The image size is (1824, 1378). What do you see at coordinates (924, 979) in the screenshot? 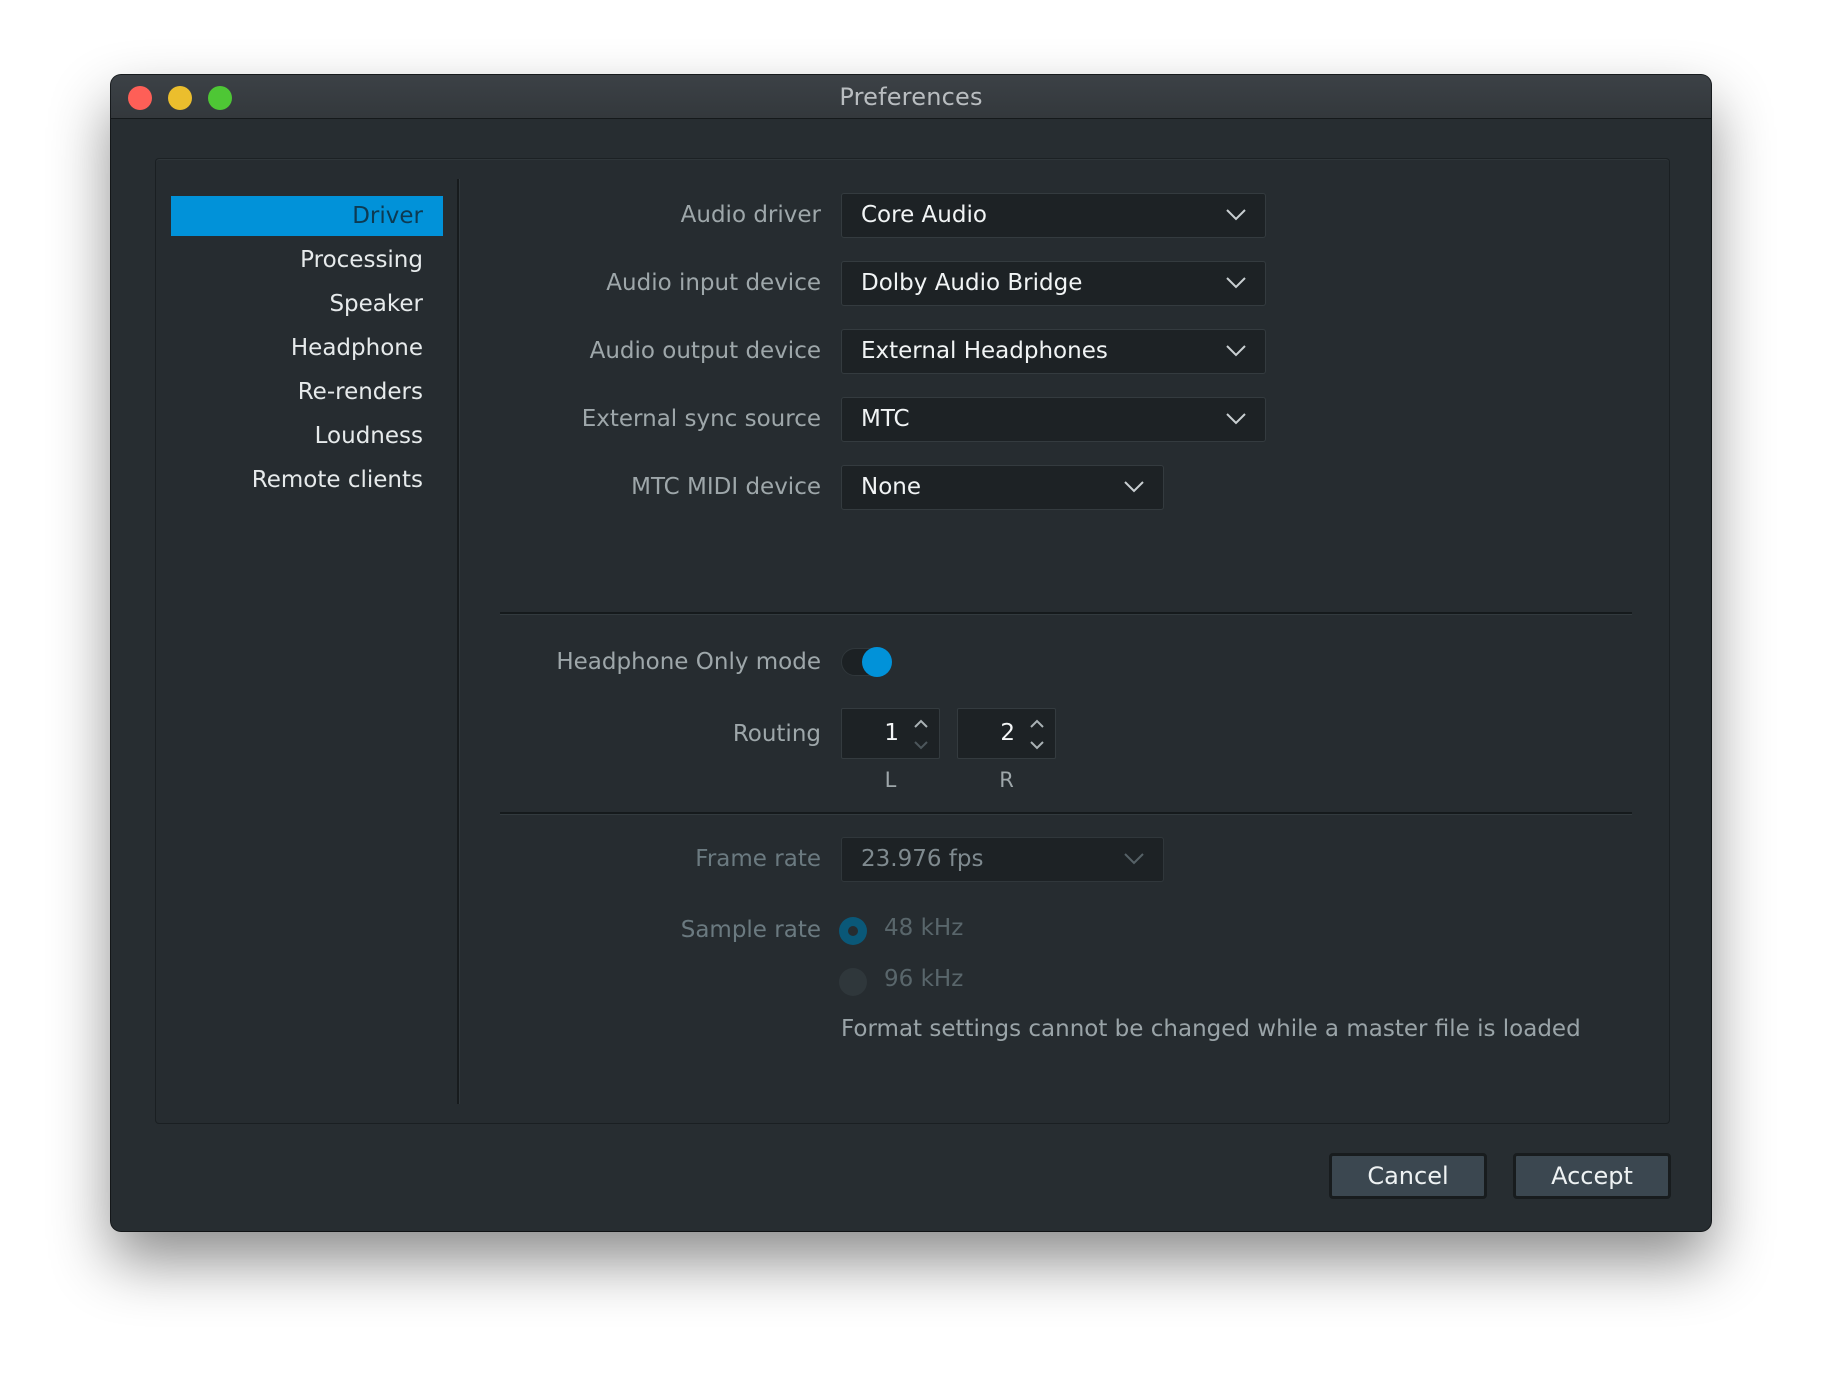
I see `sample-rate-96-label: 96 kHz` at bounding box center [924, 979].